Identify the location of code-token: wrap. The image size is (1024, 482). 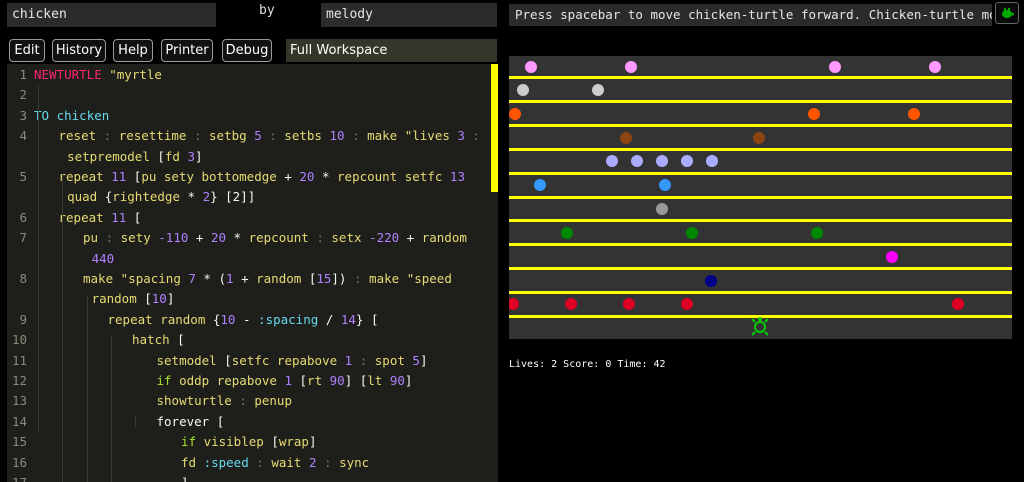
(293, 442).